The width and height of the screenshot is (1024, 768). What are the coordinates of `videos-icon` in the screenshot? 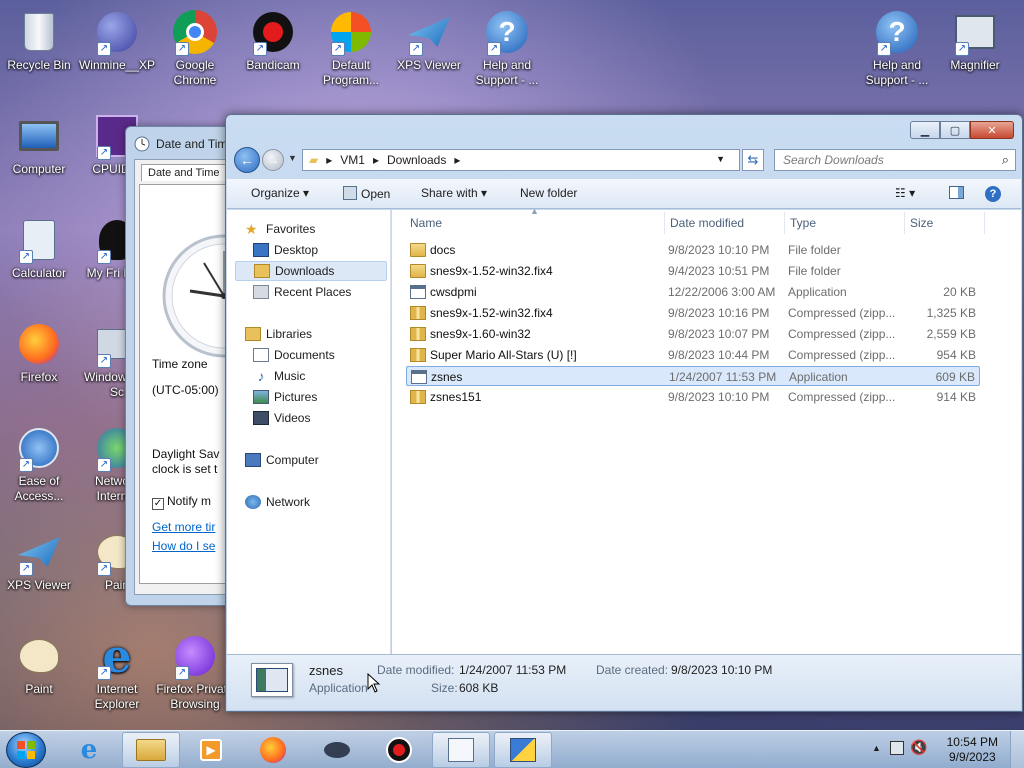 It's located at (261, 418).